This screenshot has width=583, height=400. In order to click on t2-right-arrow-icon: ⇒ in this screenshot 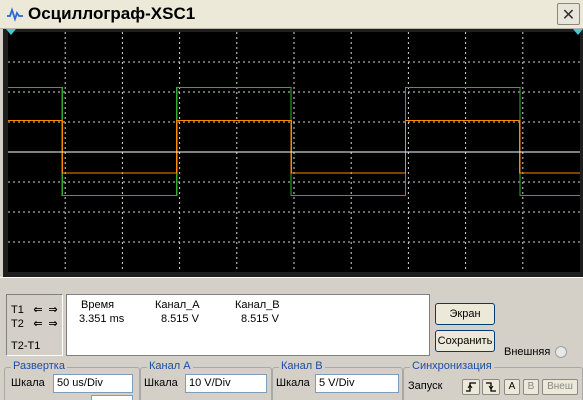, I will do `click(53, 324)`.